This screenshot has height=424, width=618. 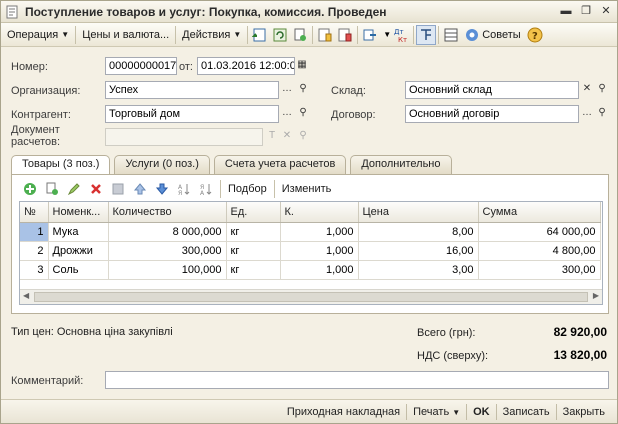 What do you see at coordinates (418, 251) in the screenshot?
I see `price-cell: 16,00` at bounding box center [418, 251].